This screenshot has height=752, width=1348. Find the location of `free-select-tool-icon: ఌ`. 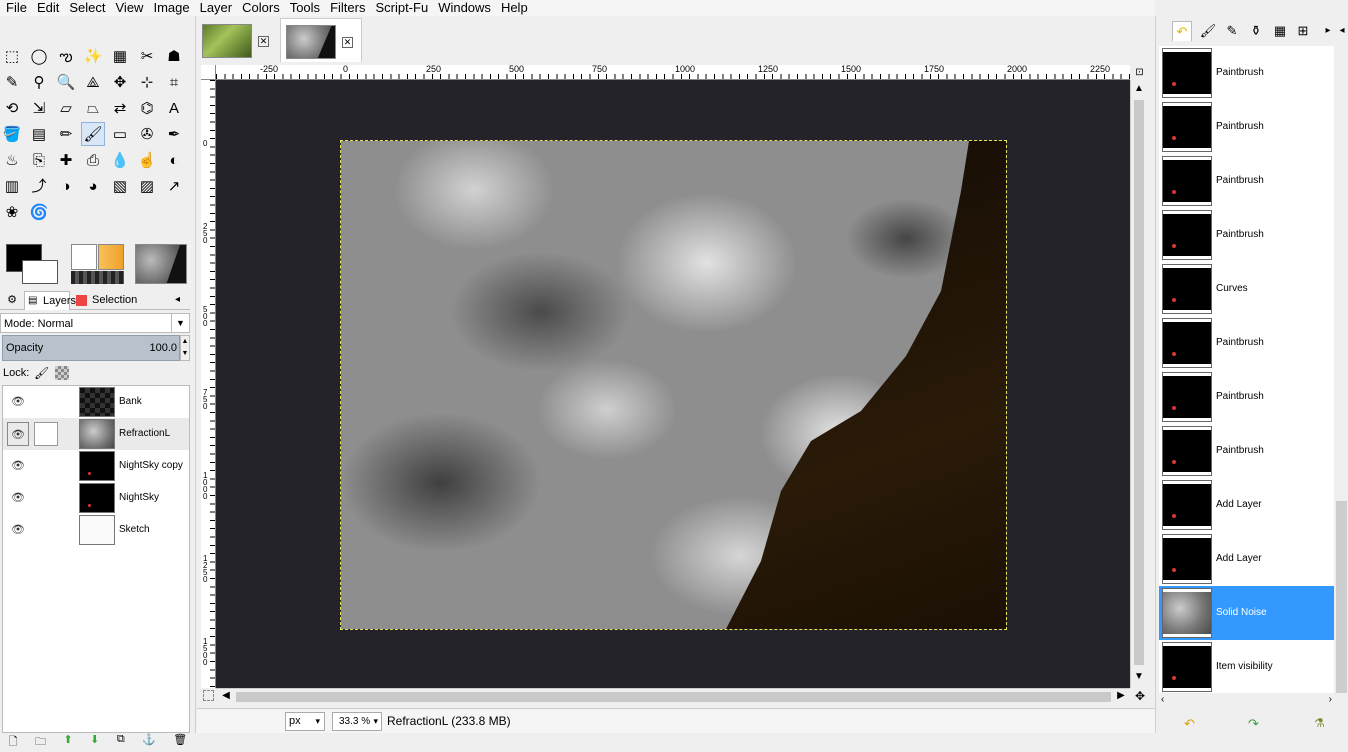

free-select-tool-icon: ఌ is located at coordinates (66, 56).